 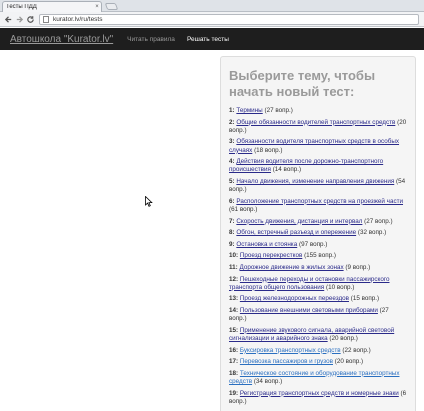 What do you see at coordinates (232, 122) in the screenshot?
I see `topic-number: 2:` at bounding box center [232, 122].